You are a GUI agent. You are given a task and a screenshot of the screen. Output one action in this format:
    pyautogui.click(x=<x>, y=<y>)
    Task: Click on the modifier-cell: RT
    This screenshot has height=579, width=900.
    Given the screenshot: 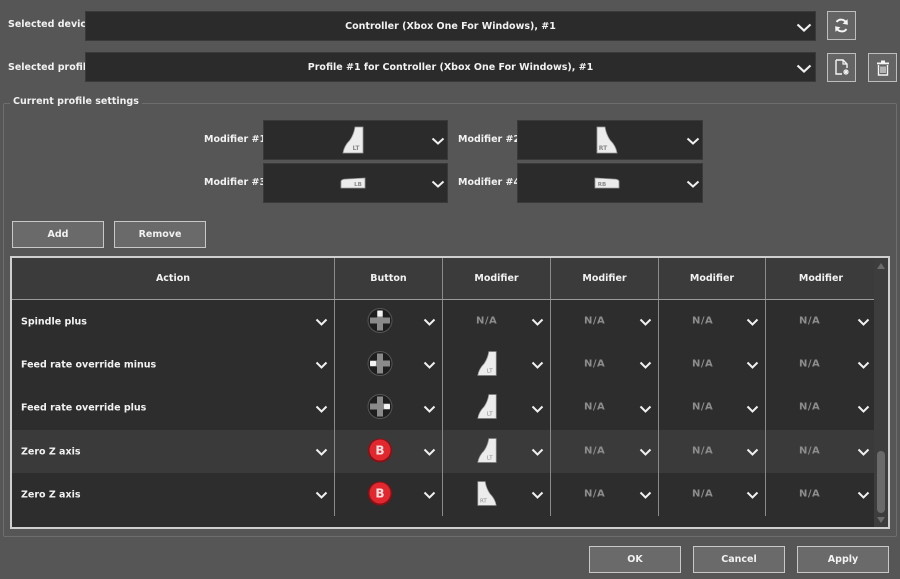 What is the action you would take?
    pyautogui.click(x=497, y=495)
    